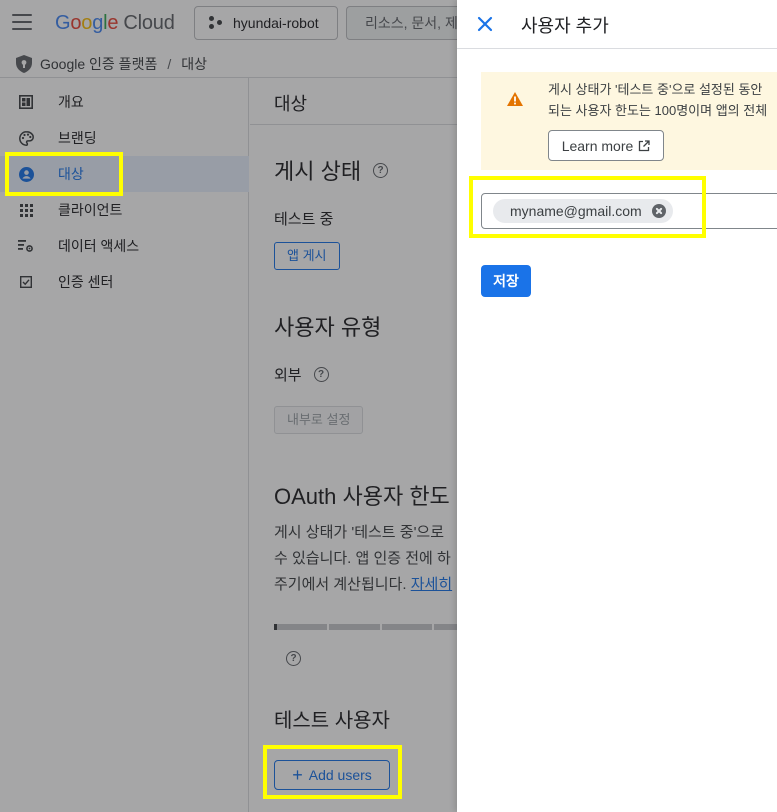 The width and height of the screenshot is (777, 812). Describe the element at coordinates (597, 145) in the screenshot. I see `learn-more-label: Learn more` at that location.